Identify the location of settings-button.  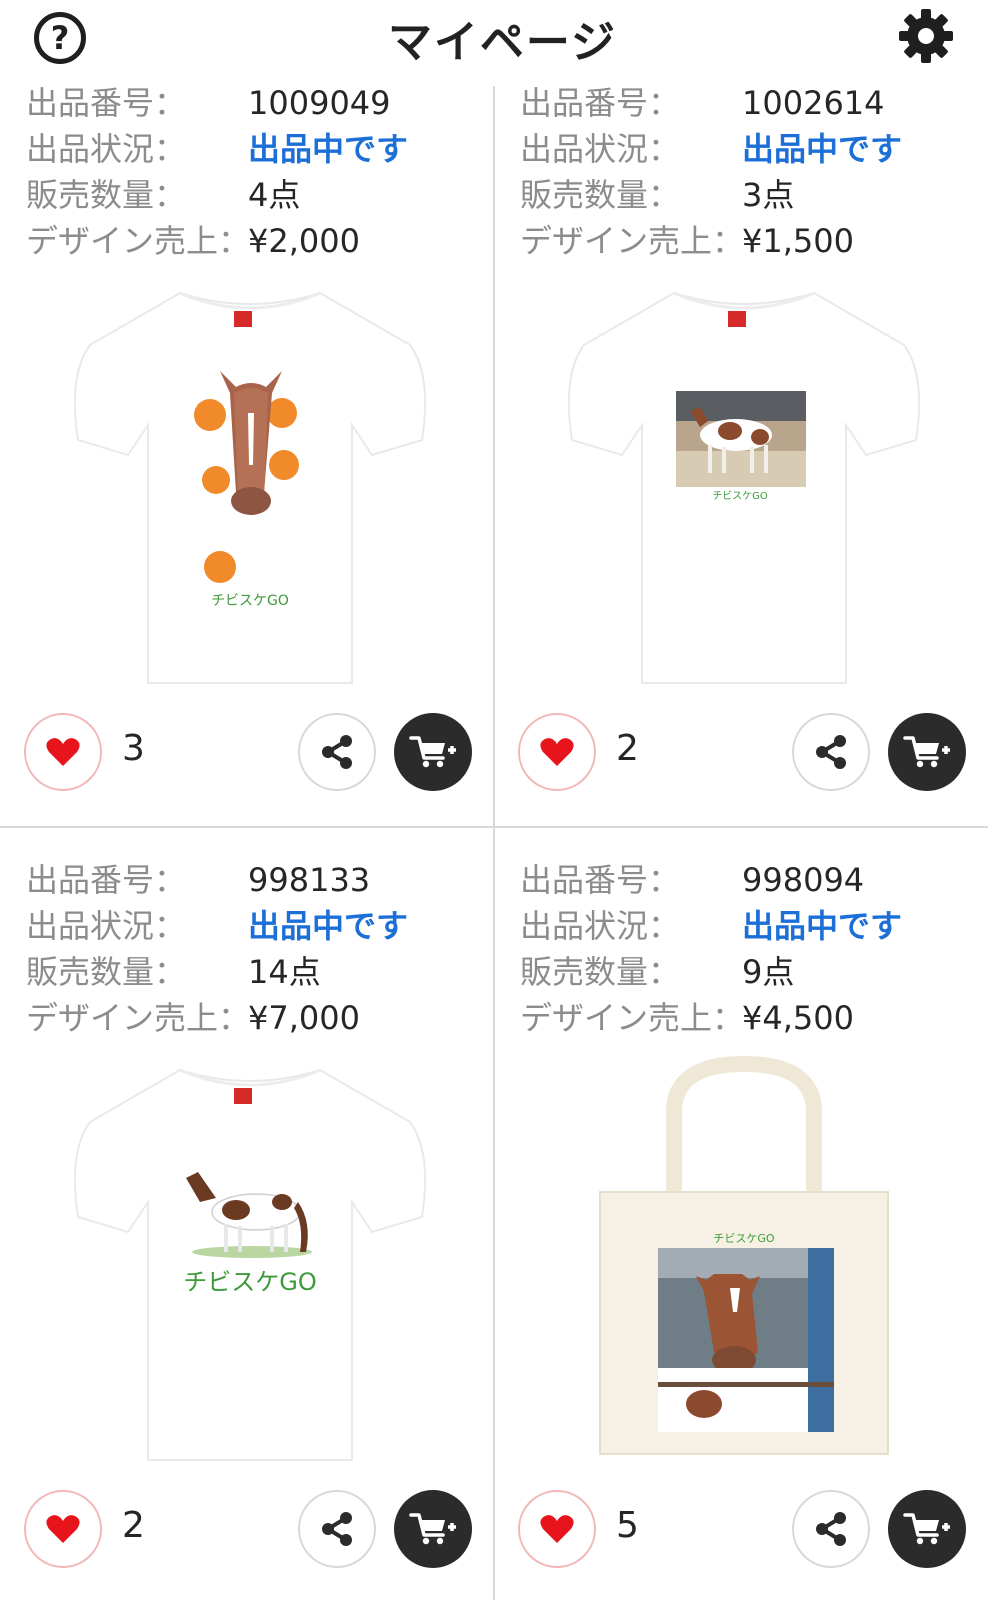
(926, 36).